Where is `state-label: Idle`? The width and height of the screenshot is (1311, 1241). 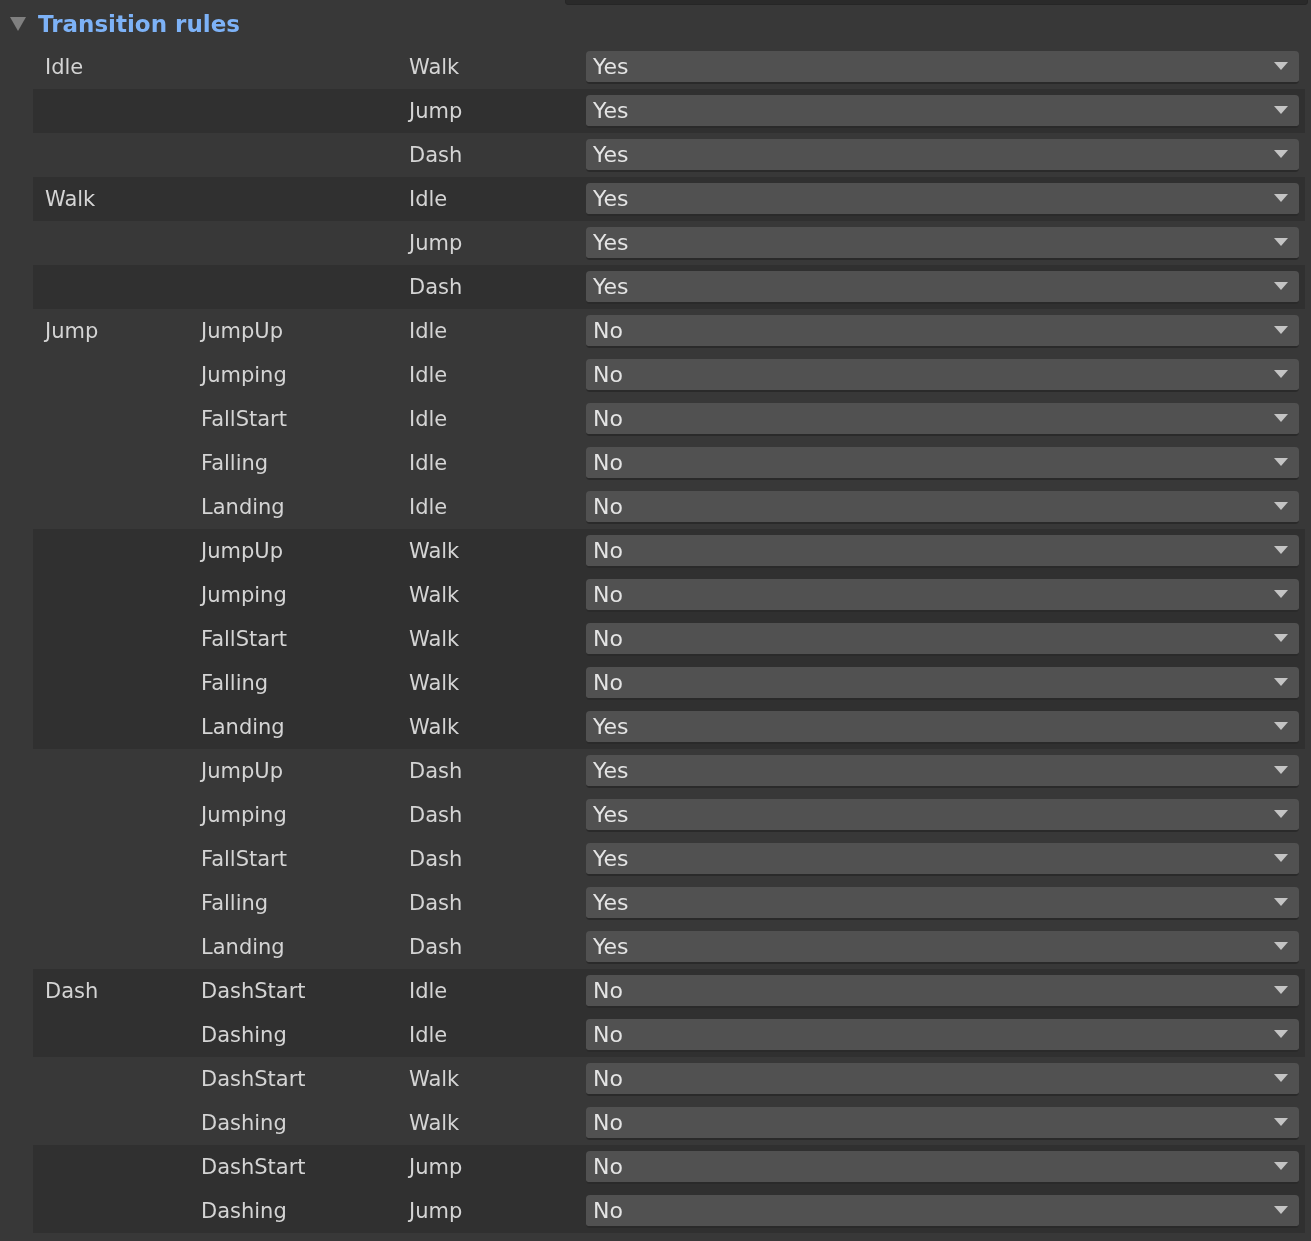 state-label: Idle is located at coordinates (64, 67).